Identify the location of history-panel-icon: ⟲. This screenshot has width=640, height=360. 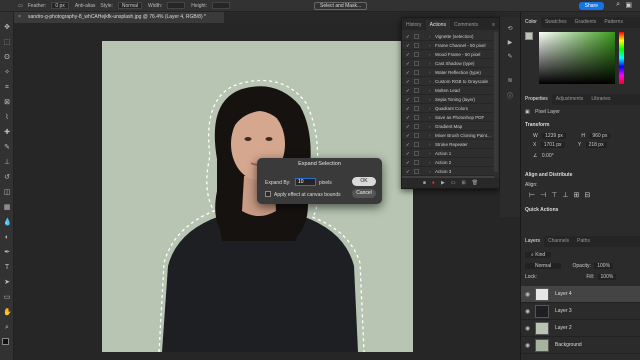
(510, 29).